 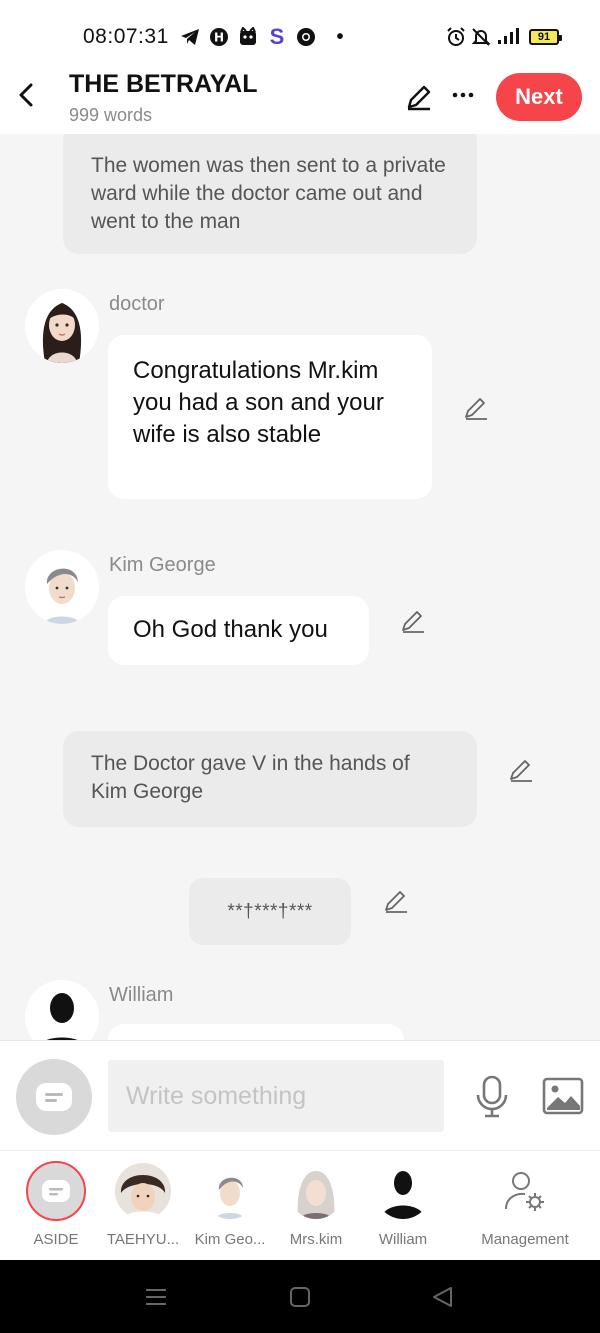 I want to click on mrs-kim-avatar, so click(x=316, y=1191).